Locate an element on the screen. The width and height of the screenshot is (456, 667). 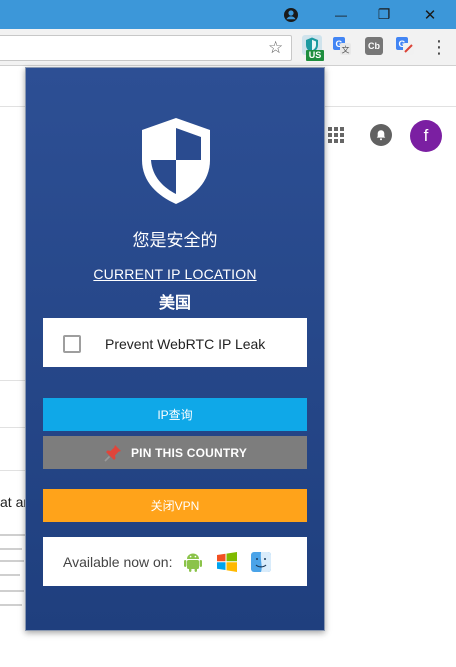
minimize-icon: — is located at coordinates (341, 14).